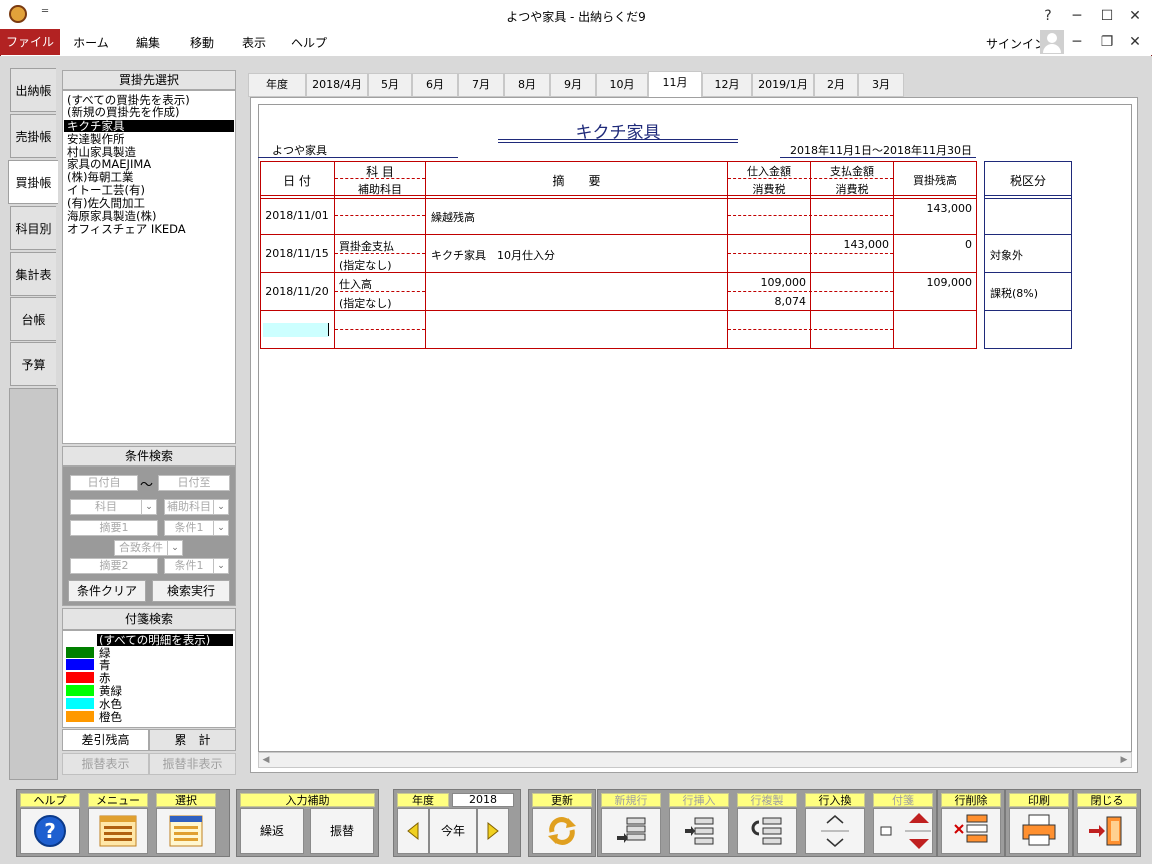  What do you see at coordinates (114, 566) in the screenshot?
I see `summary2-field: 摘要2` at bounding box center [114, 566].